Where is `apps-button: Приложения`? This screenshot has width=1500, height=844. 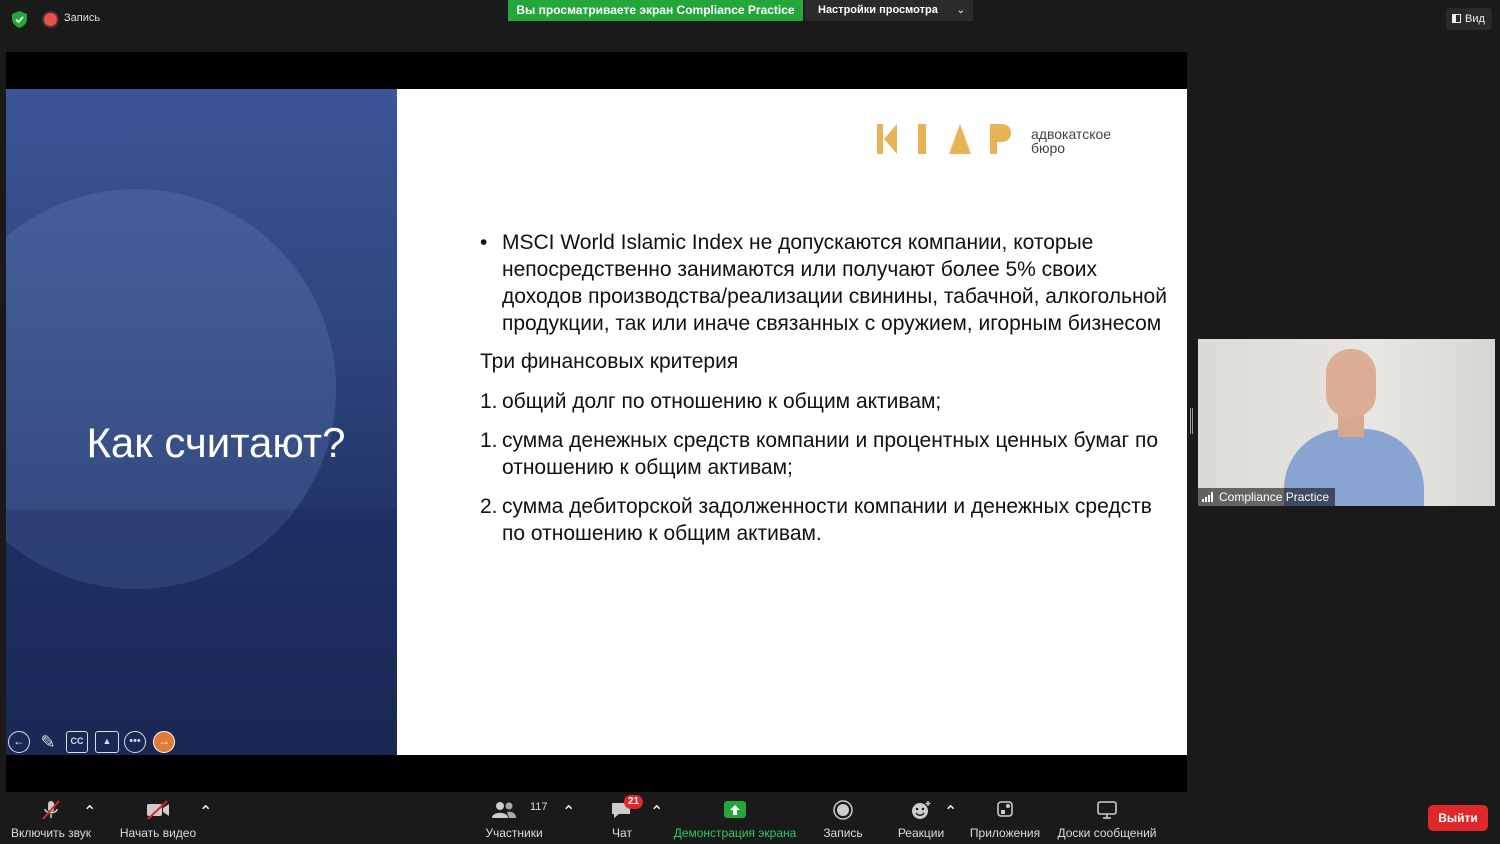 apps-button: Приложения is located at coordinates (1005, 819).